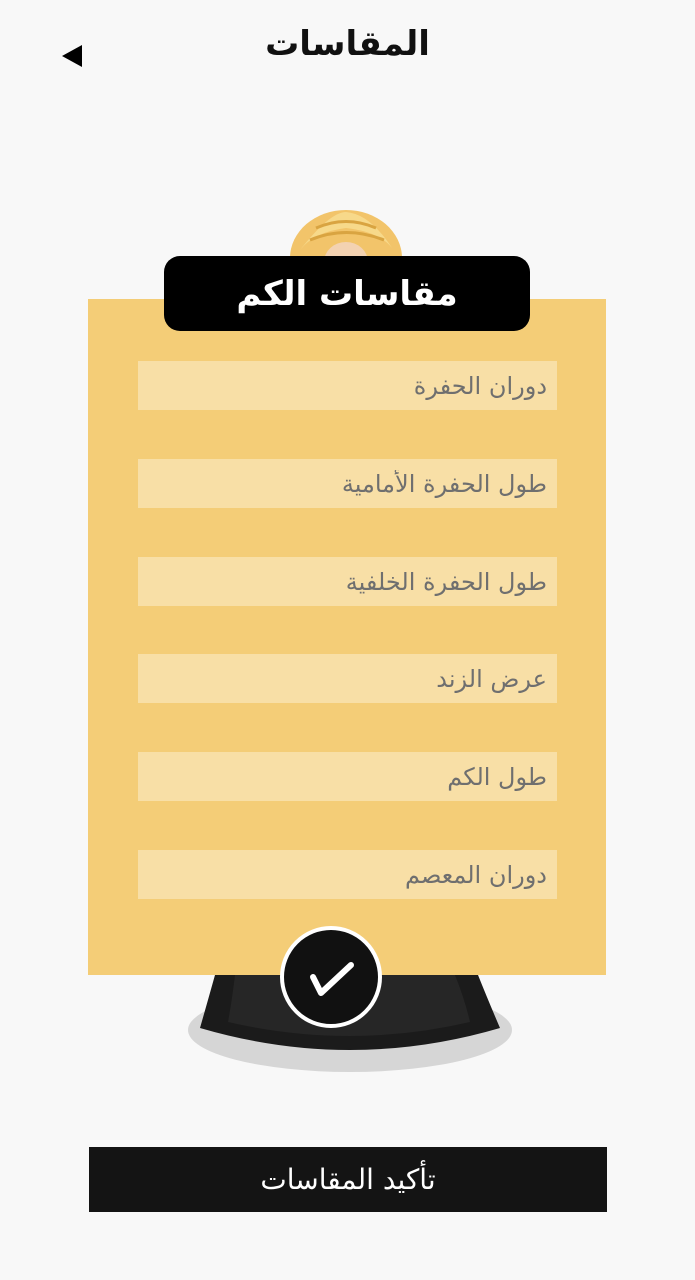 This screenshot has height=1280, width=695. What do you see at coordinates (348, 1179) in the screenshot?
I see `confirm-measurements-button: تأكيد المقاسات` at bounding box center [348, 1179].